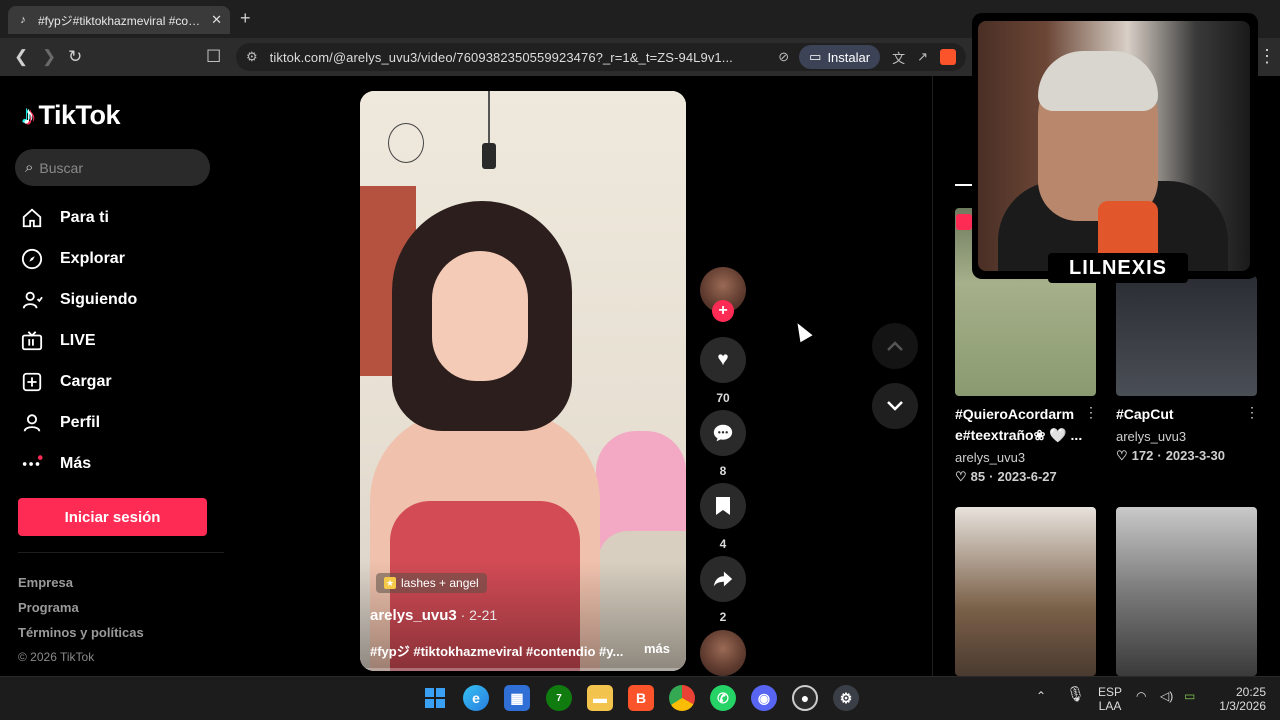 Image resolution: width=1280 pixels, height=720 pixels. I want to click on sidebar-item-explorar: Explorar, so click(72, 259).